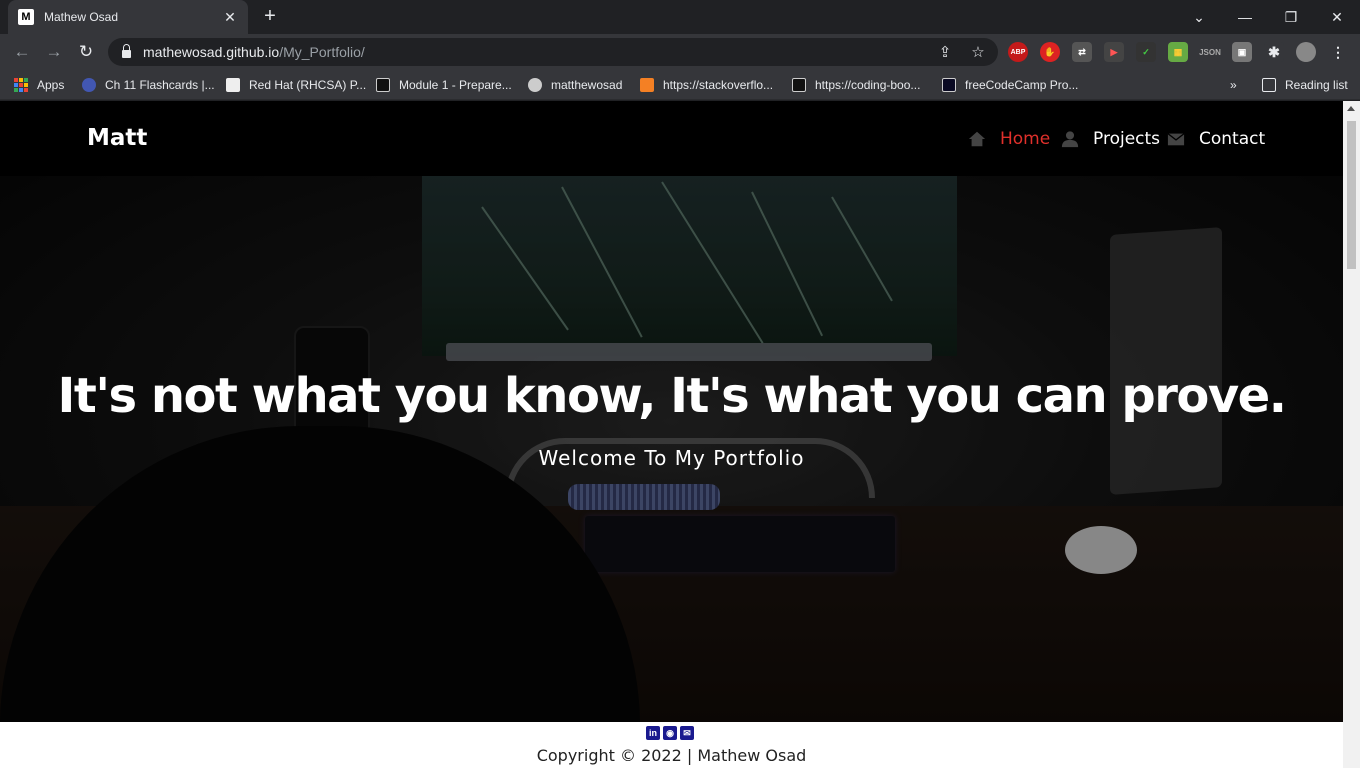  I want to click on new-tab-button: +, so click(270, 17).